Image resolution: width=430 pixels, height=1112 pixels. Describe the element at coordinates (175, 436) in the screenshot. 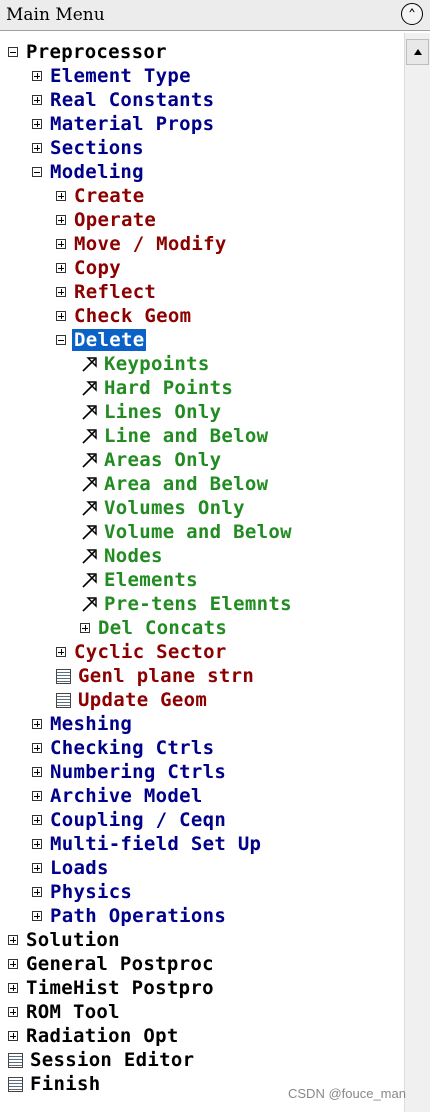

I see `menu-item-line-and-below: Line and Below` at that location.